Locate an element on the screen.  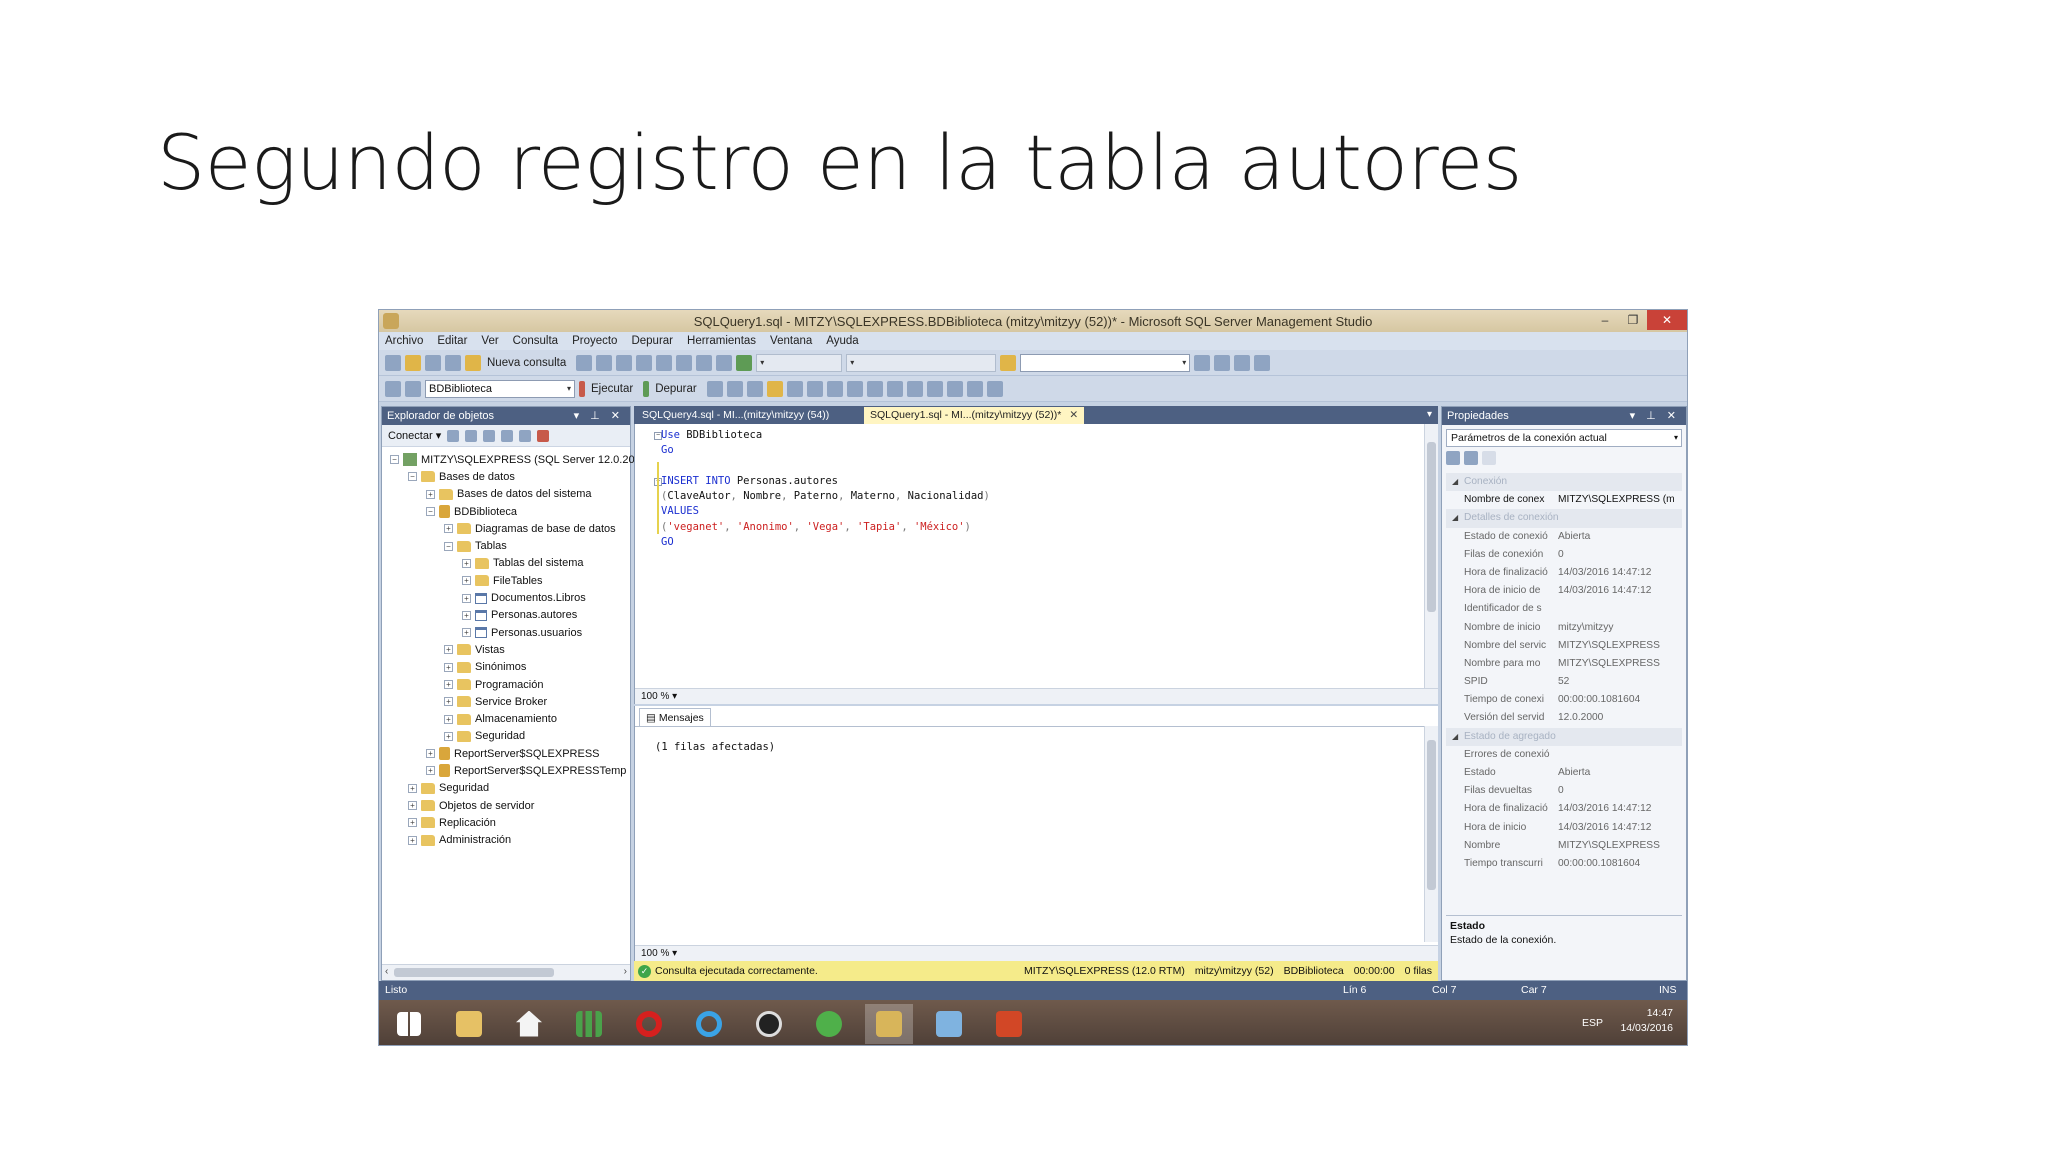
increase-indent-icon is located at coordinates (974, 388).